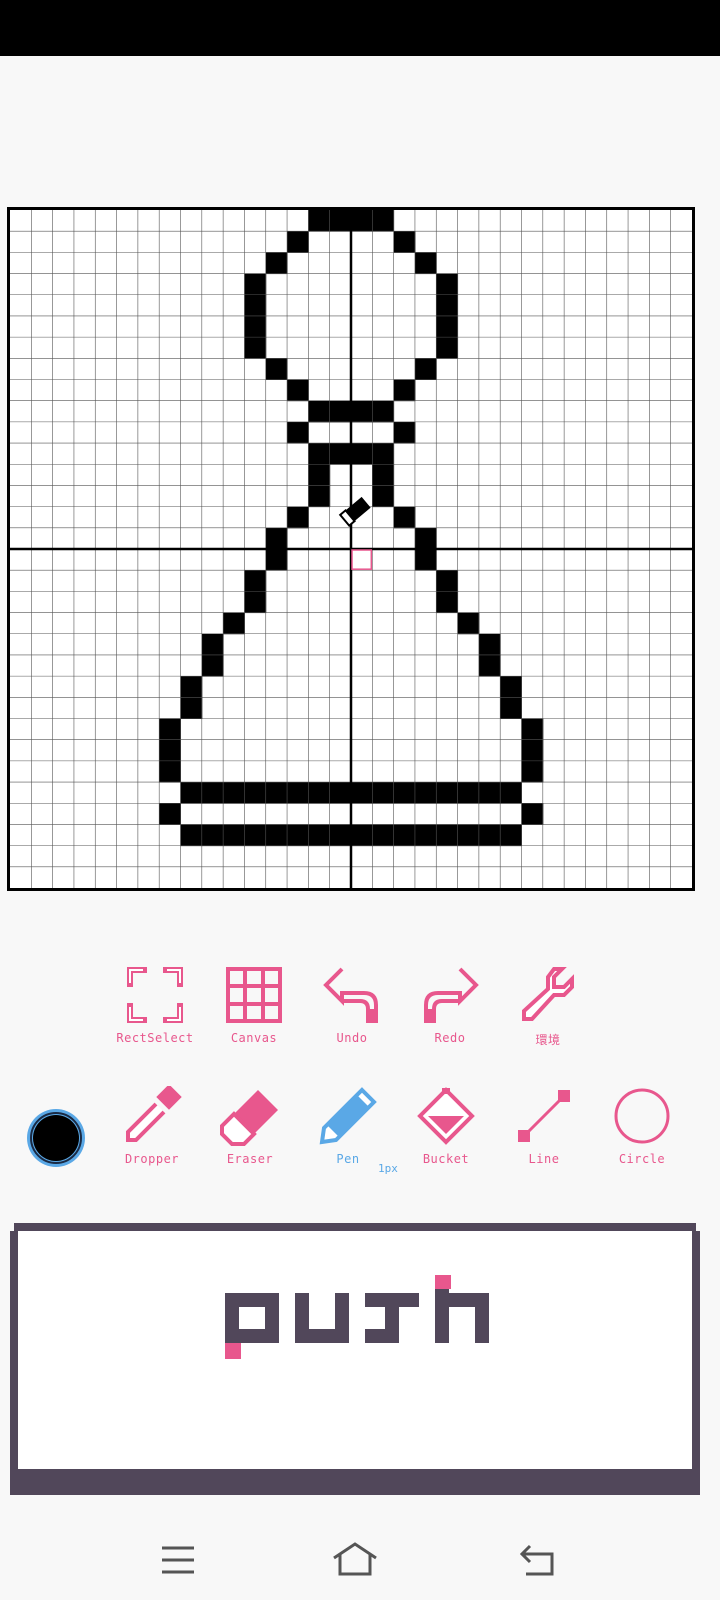  What do you see at coordinates (538, 1560) in the screenshot?
I see `back-nav-button` at bounding box center [538, 1560].